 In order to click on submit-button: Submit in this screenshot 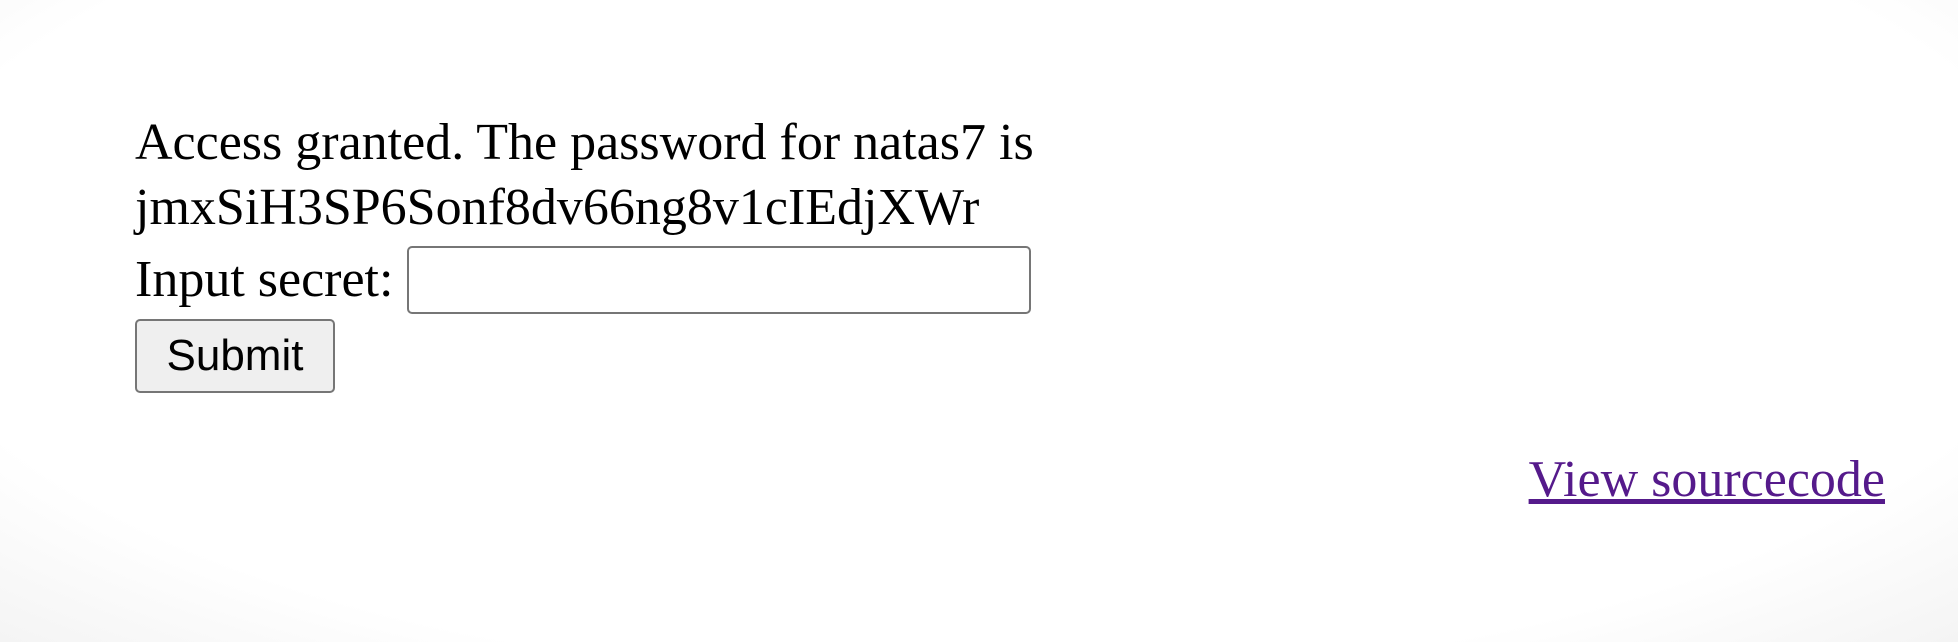, I will do `click(235, 356)`.